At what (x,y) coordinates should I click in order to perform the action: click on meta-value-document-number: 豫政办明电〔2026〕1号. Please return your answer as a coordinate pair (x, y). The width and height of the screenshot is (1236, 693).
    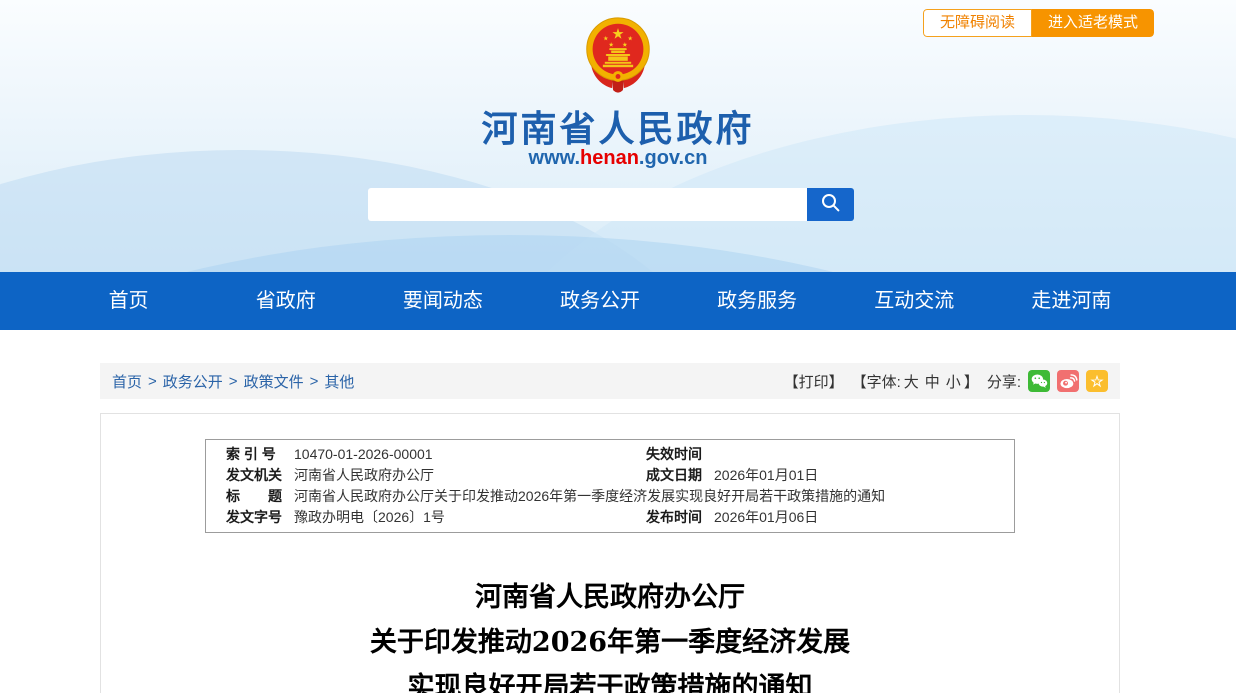
    Looking at the image, I should click on (369, 517).